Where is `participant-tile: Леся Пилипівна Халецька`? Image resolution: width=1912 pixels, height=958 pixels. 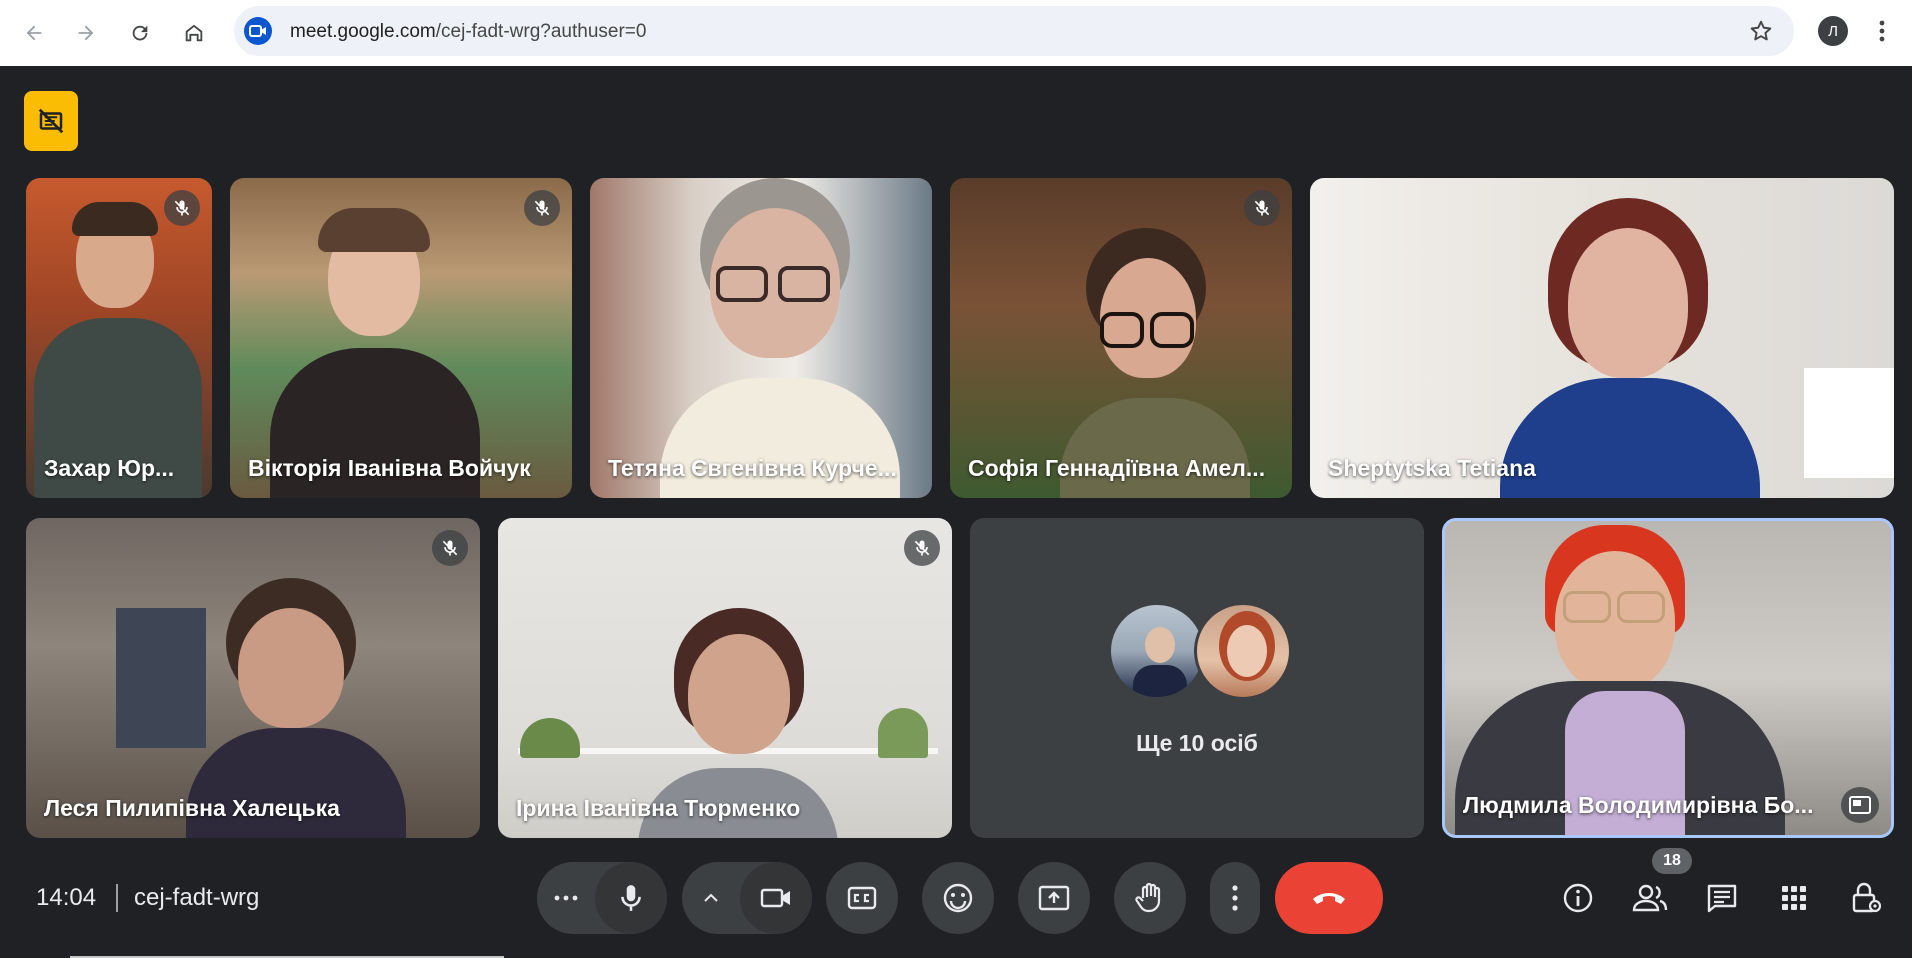 participant-tile: Леся Пилипівна Халецька is located at coordinates (253, 678).